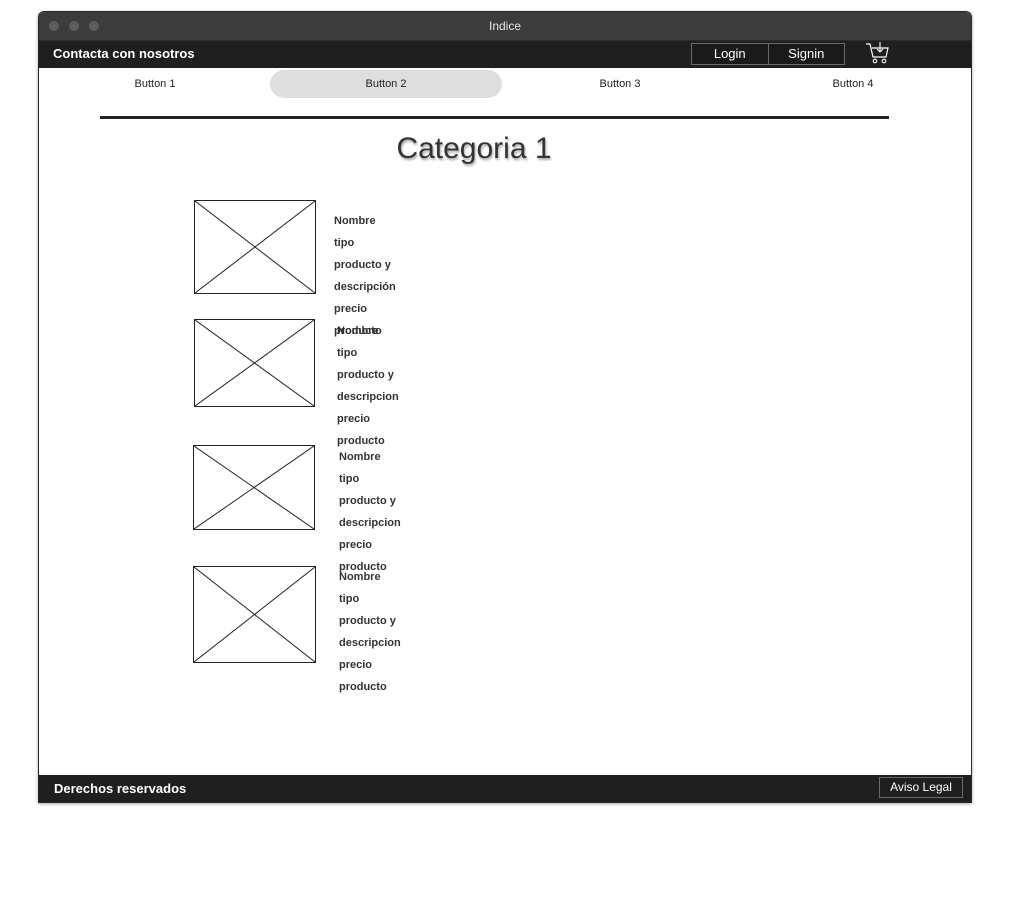 The height and width of the screenshot is (902, 1036). Describe the element at coordinates (474, 148) in the screenshot. I see `page-title: Categoria 1` at that location.